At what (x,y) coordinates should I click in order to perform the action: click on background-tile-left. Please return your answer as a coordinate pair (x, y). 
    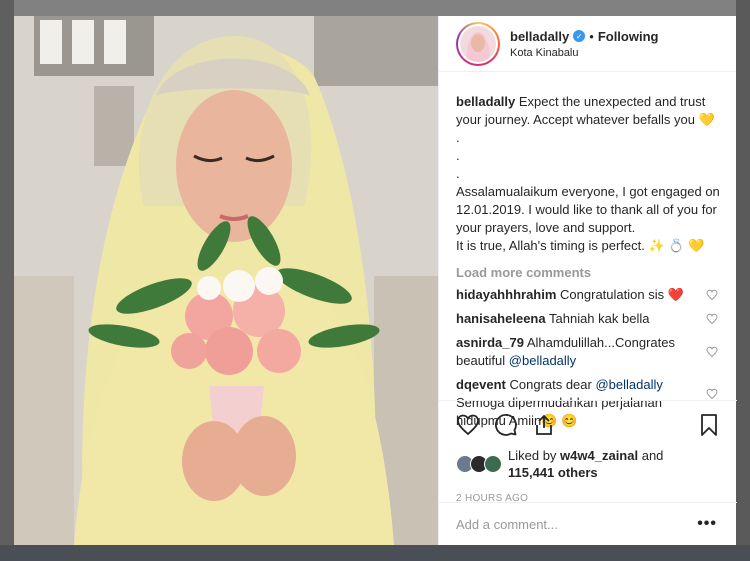
    Looking at the image, I should click on (7, 280).